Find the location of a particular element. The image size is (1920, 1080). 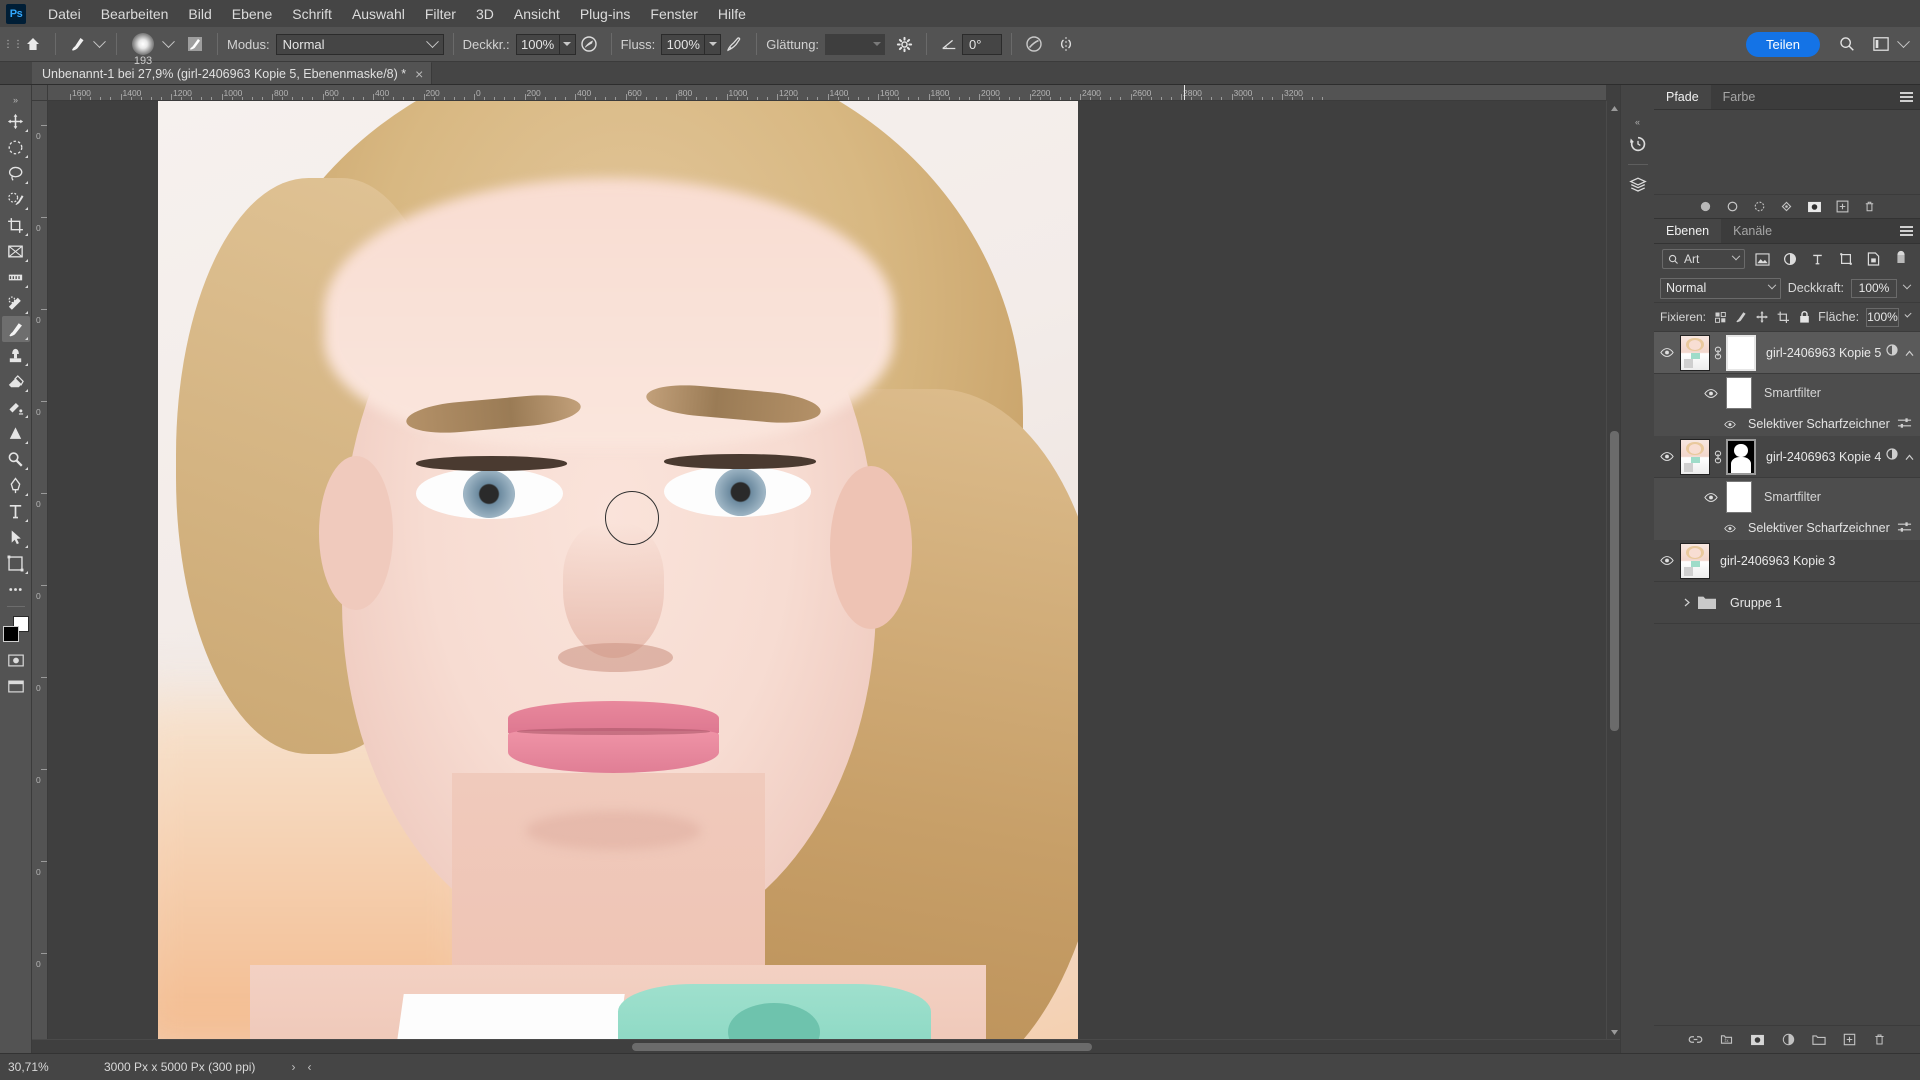

ruler-origin is located at coordinates (40, 93).